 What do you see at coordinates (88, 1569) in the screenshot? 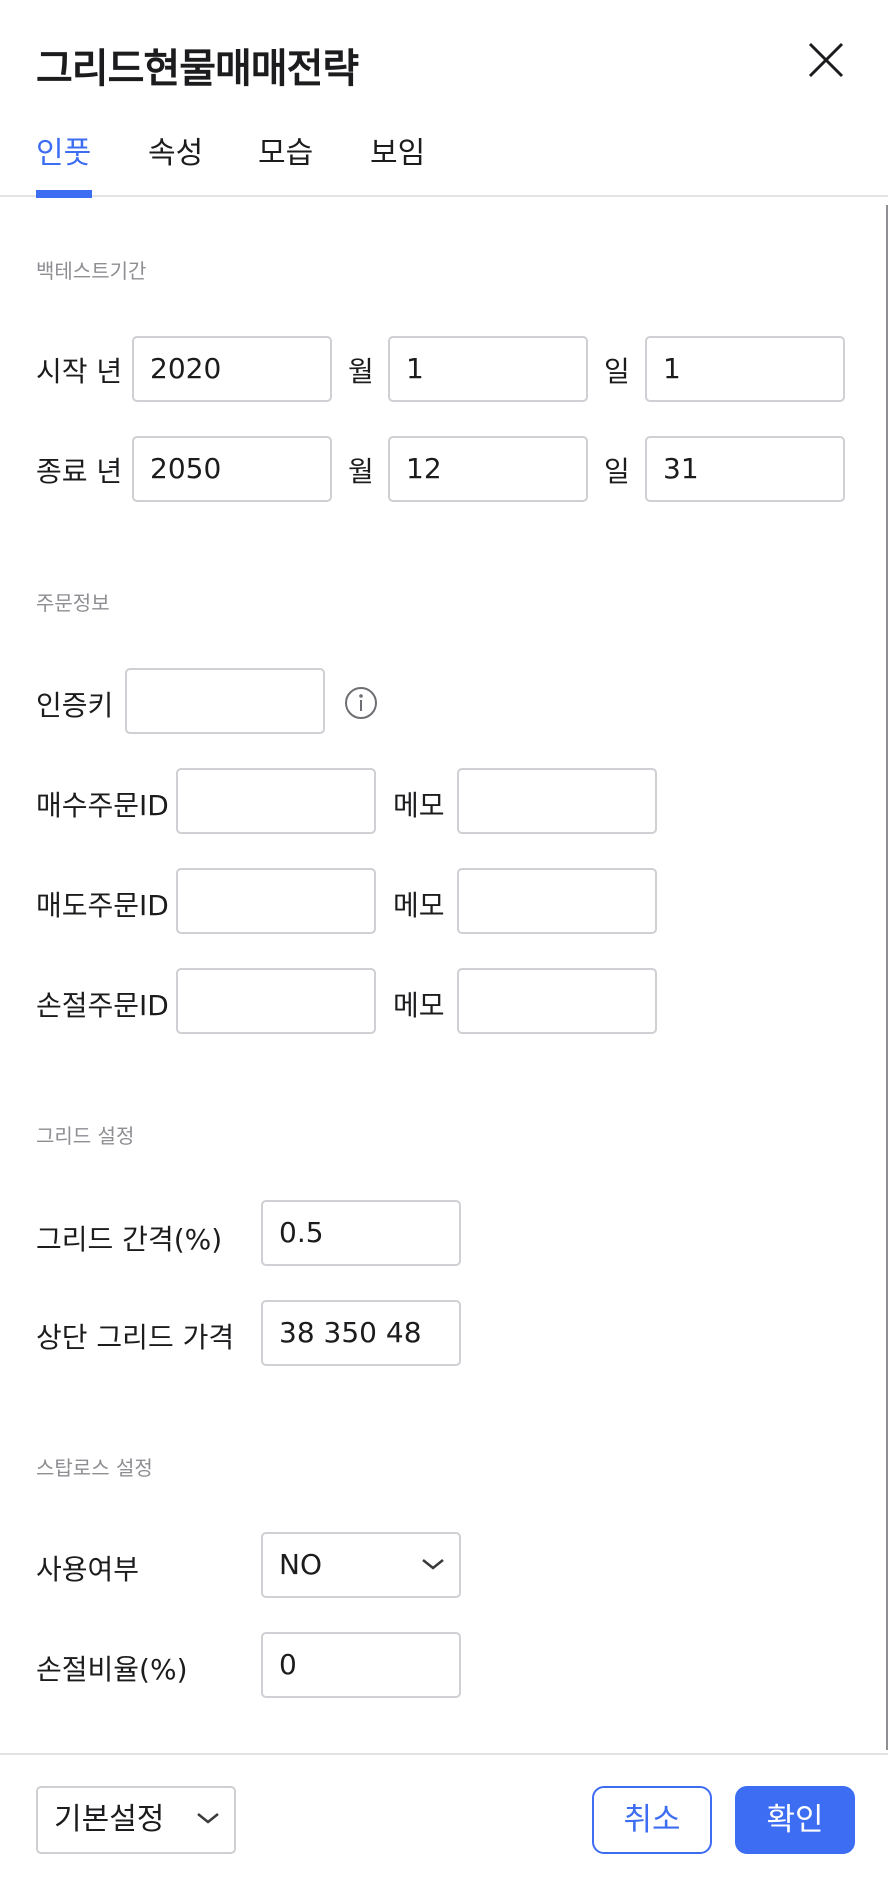
I see `use-stoploss-label: 사용여부` at bounding box center [88, 1569].